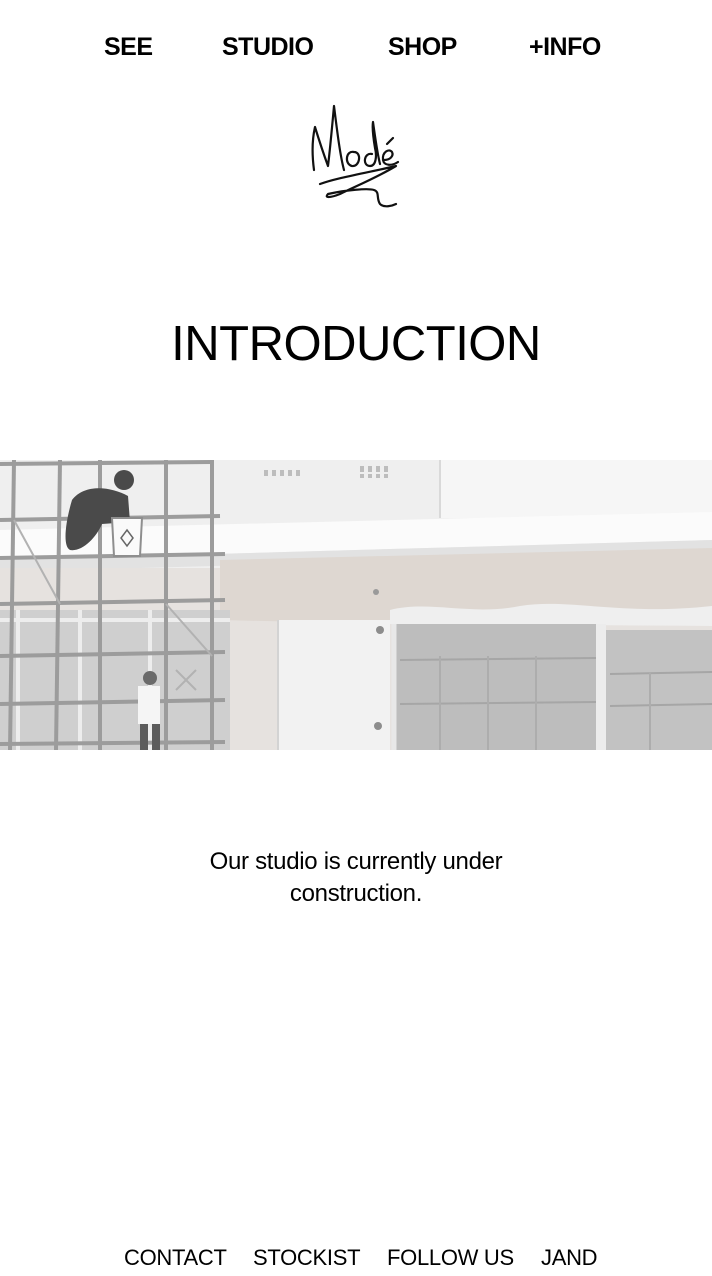  What do you see at coordinates (307, 1258) in the screenshot?
I see `footer-link-stockist: STOCKIST` at bounding box center [307, 1258].